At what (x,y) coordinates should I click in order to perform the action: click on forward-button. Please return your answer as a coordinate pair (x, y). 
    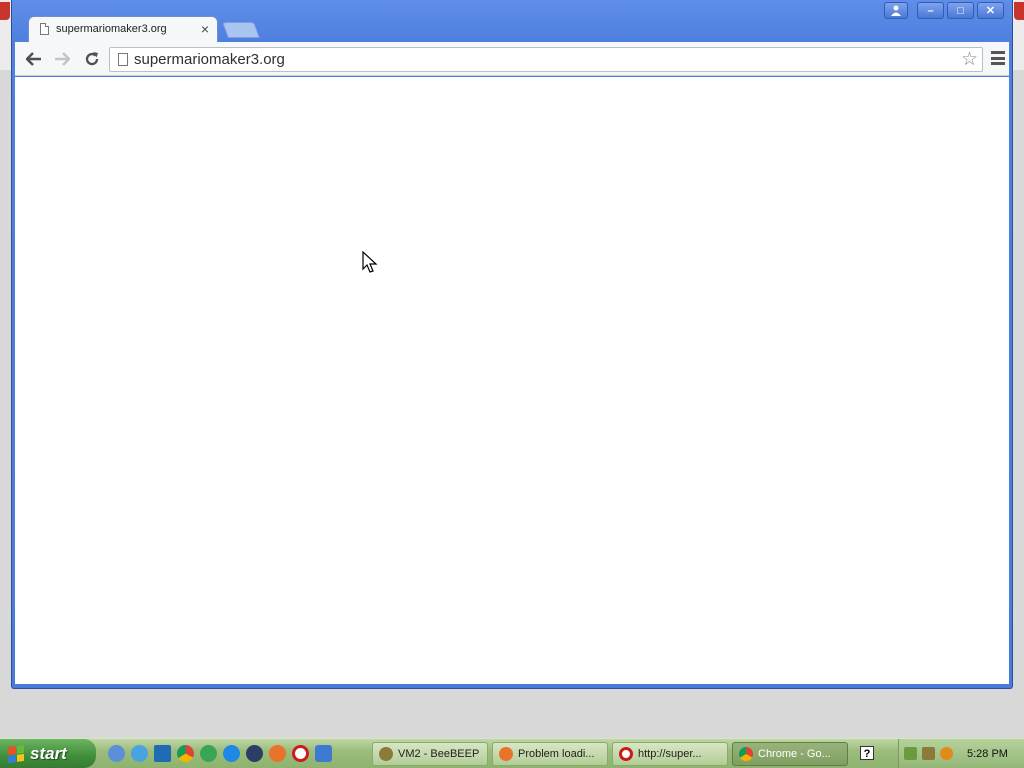
    Looking at the image, I should click on (62, 59).